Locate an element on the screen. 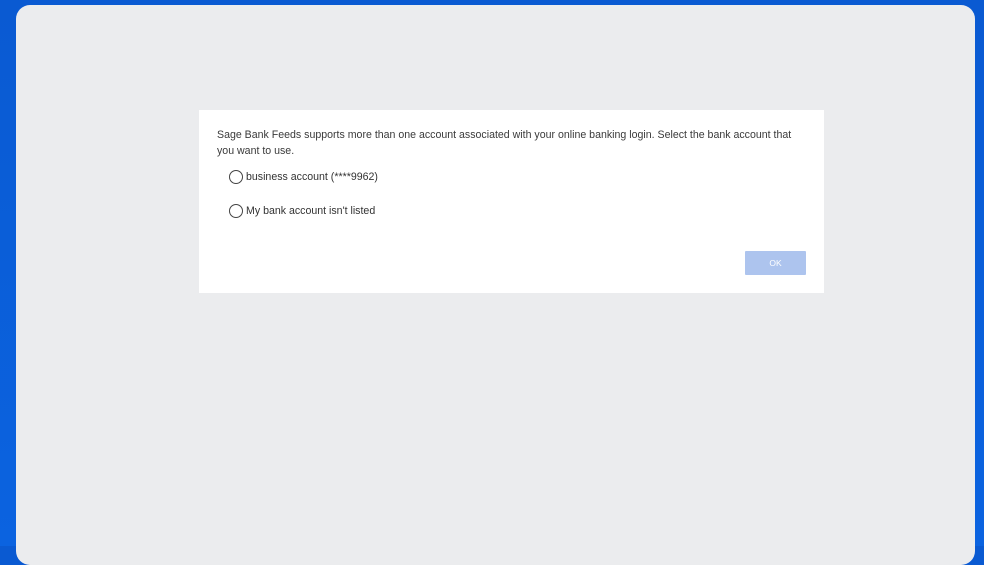  option-label-business-account: business account (****9962) is located at coordinates (312, 177).